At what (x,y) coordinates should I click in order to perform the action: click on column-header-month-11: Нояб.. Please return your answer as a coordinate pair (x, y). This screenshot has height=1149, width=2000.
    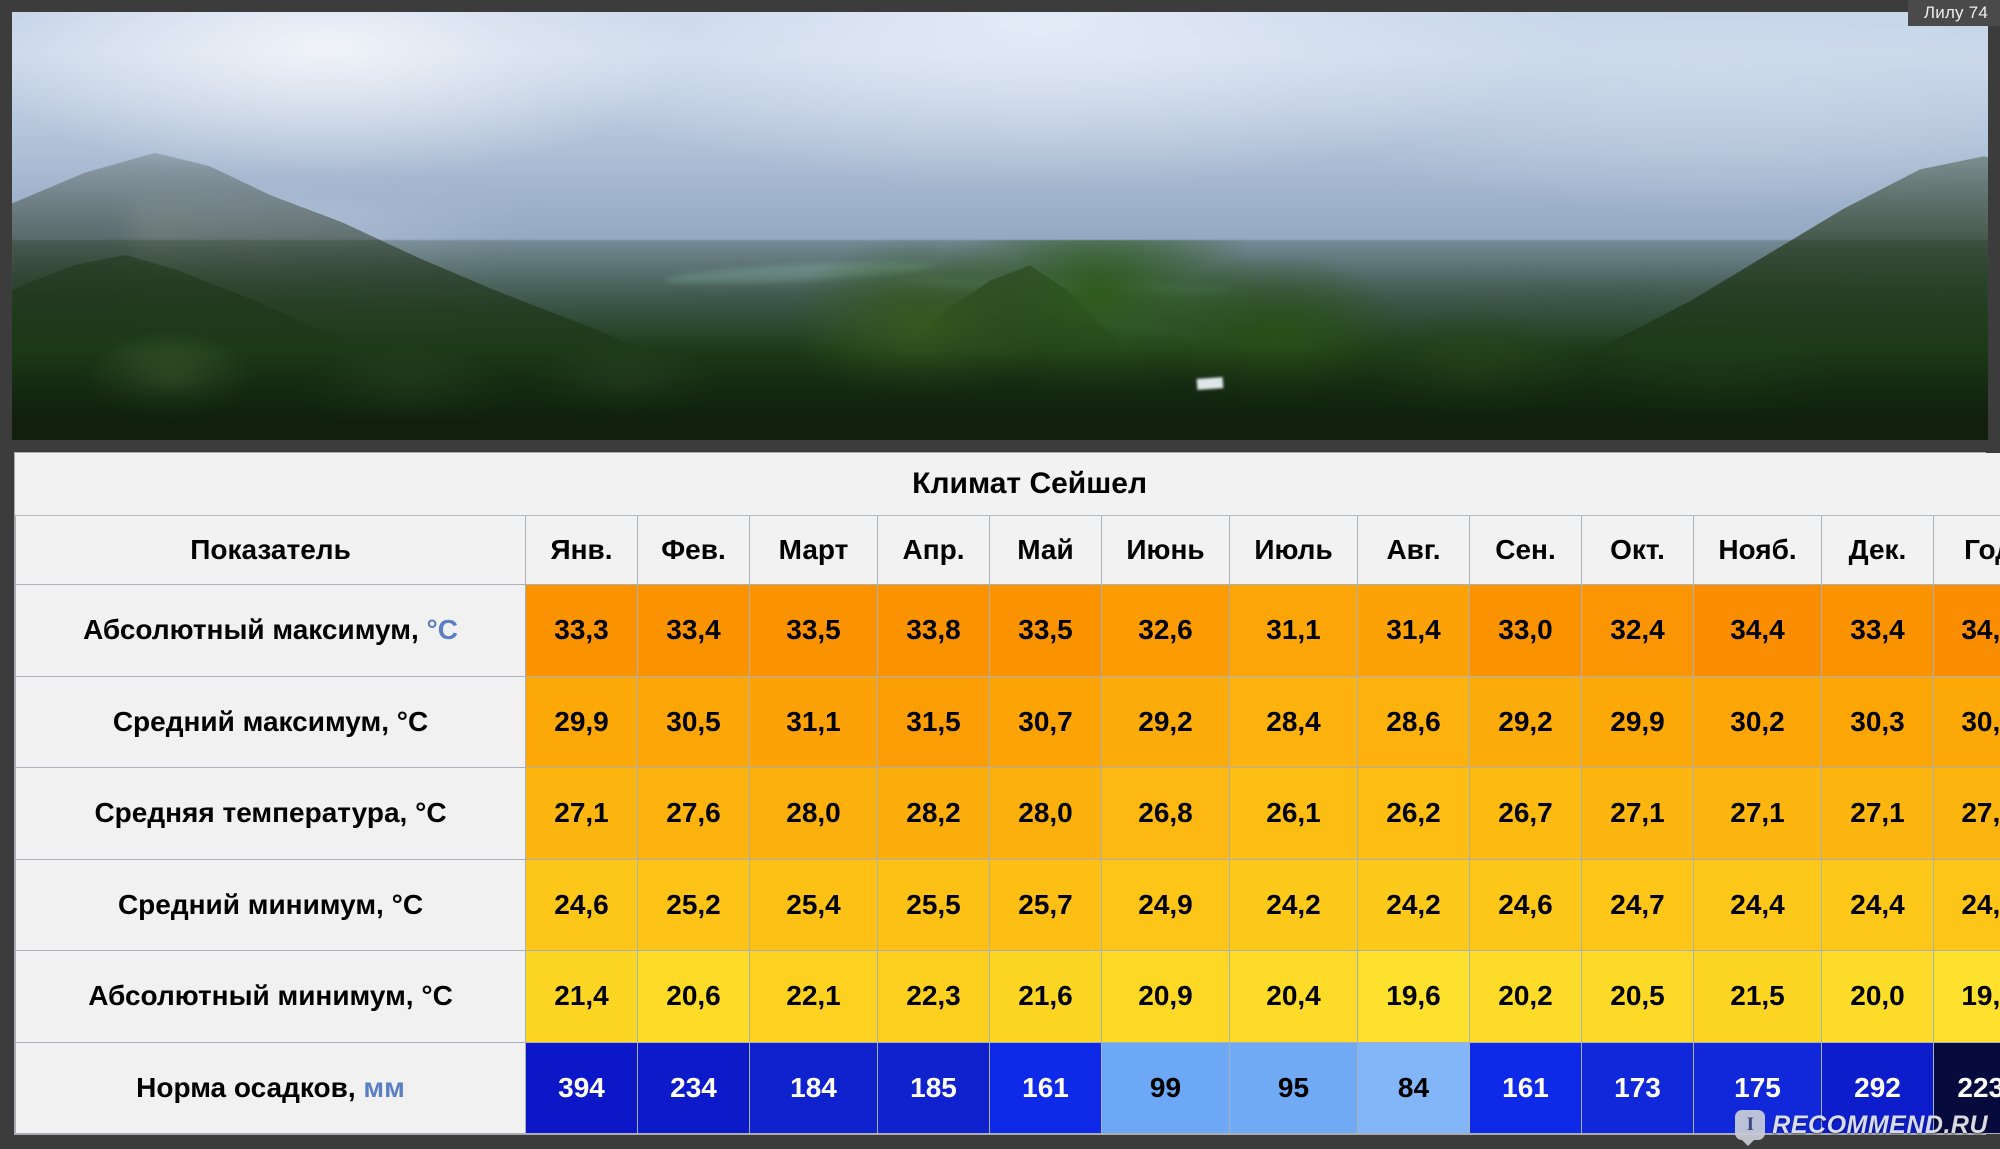
    Looking at the image, I should click on (1757, 550).